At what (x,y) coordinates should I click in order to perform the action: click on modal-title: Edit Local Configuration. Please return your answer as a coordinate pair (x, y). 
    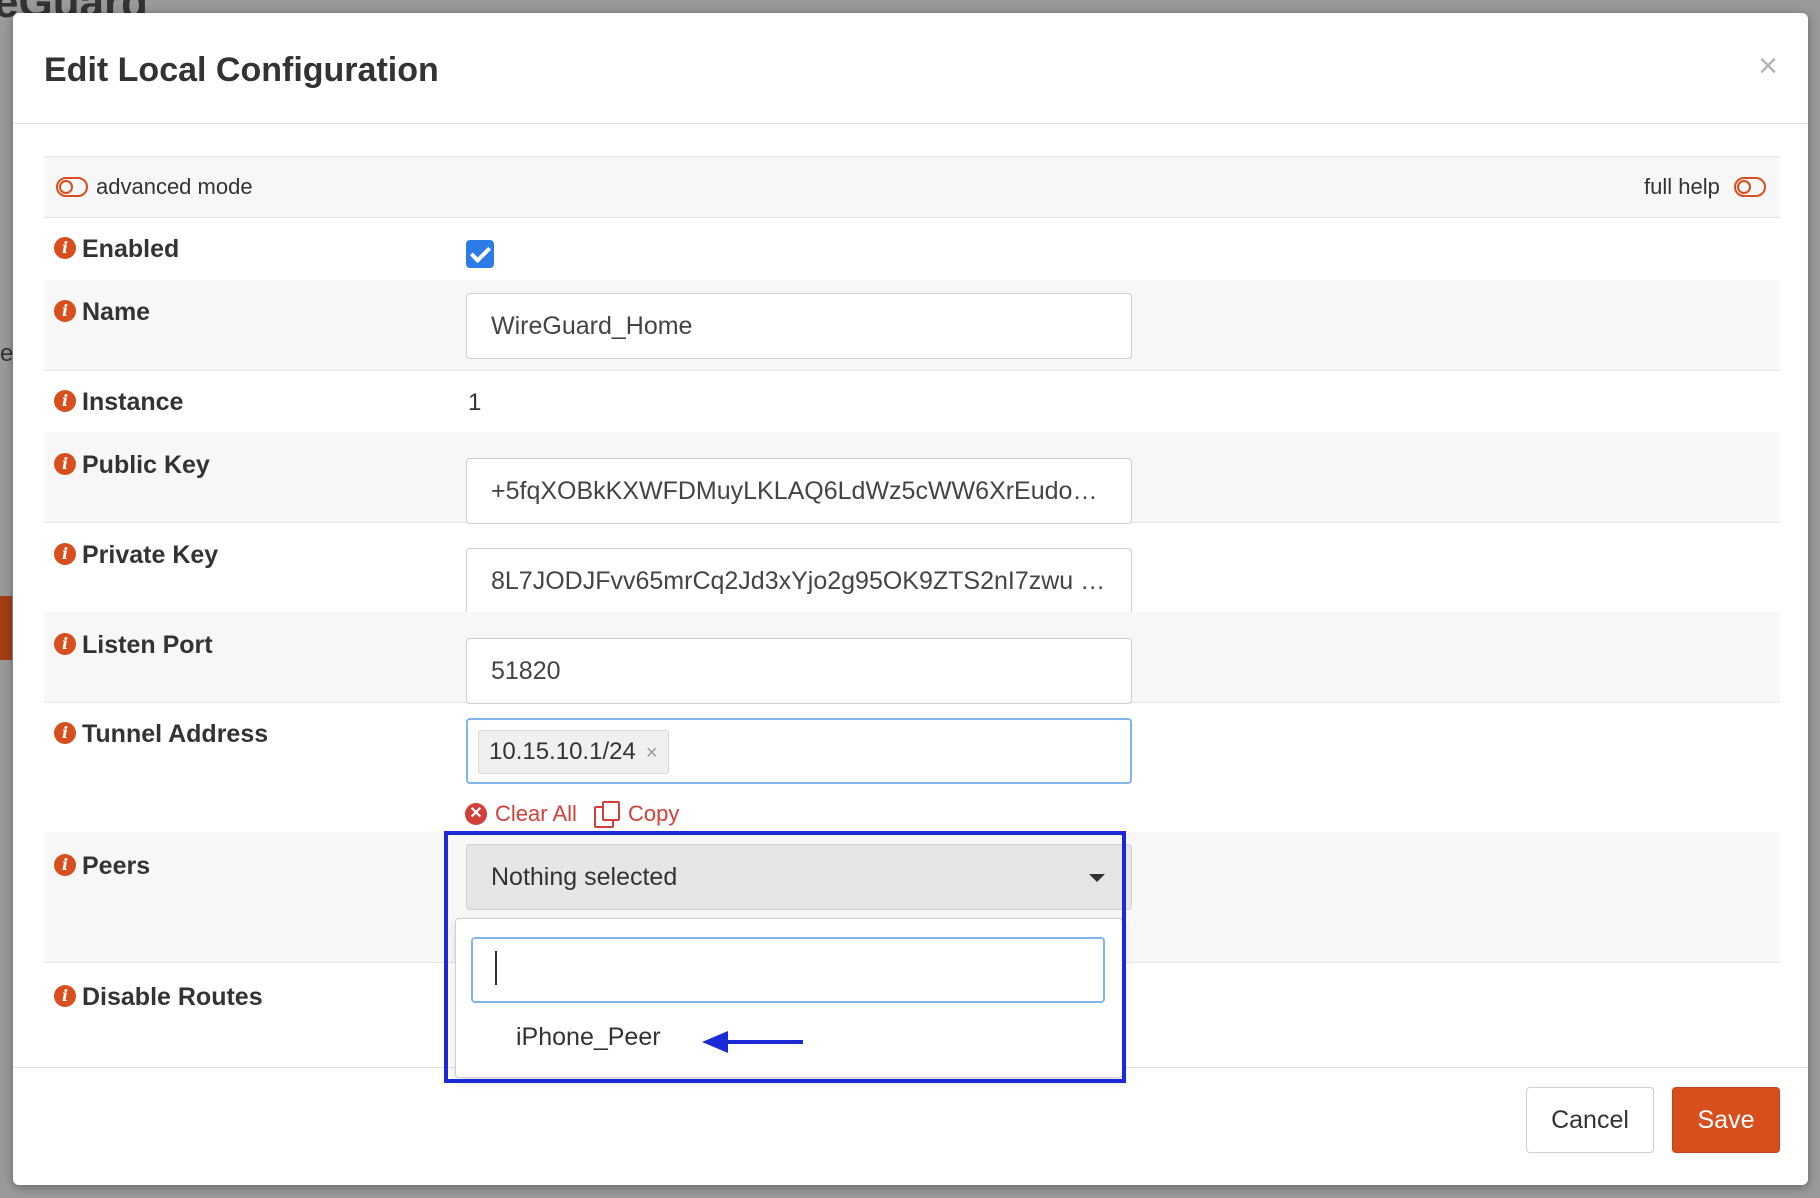
    Looking at the image, I should click on (241, 70).